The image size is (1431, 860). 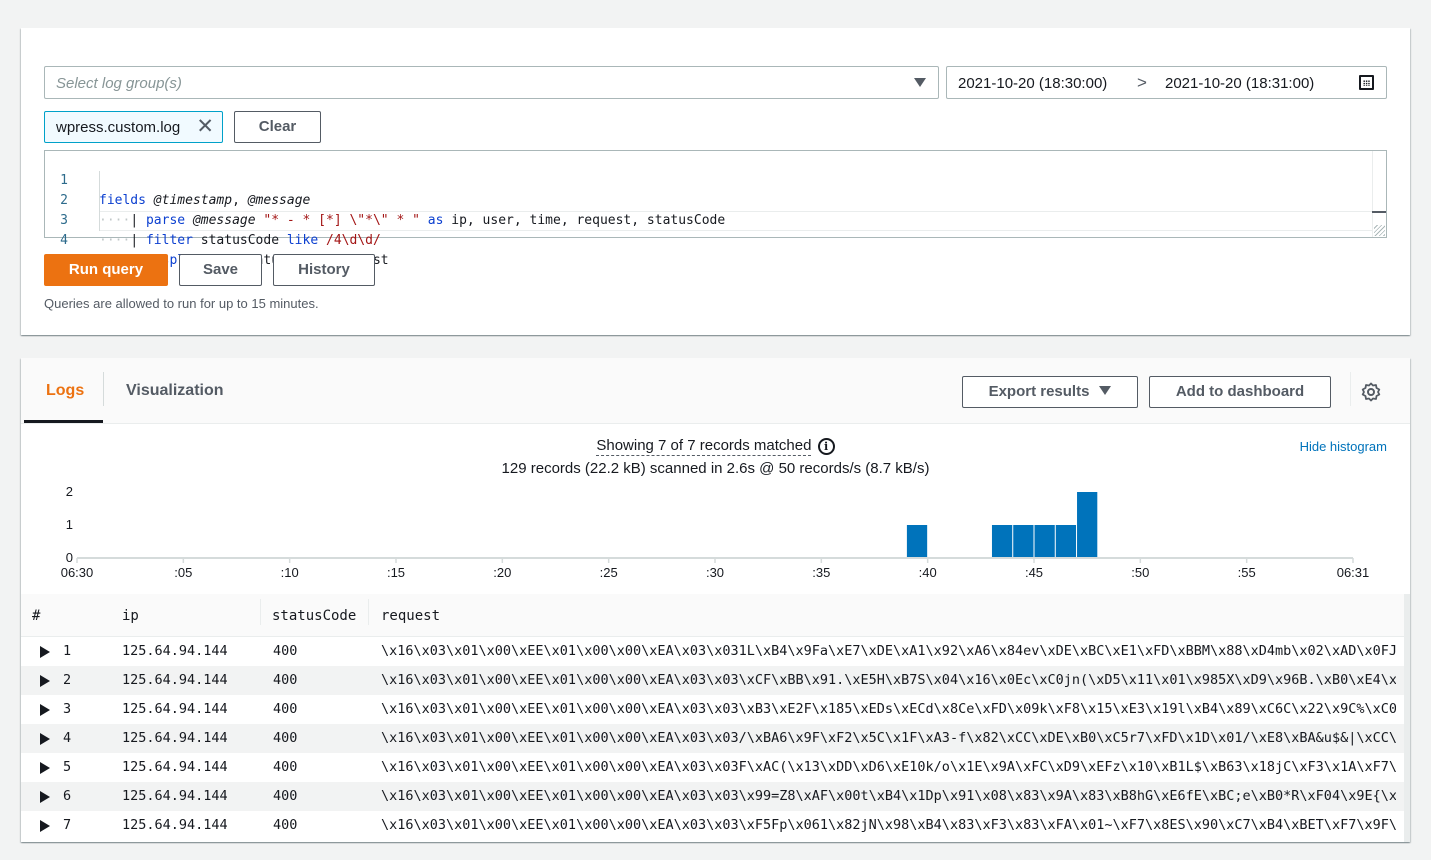 What do you see at coordinates (704, 446) in the screenshot?
I see `records-matched: Showing 7 of 7 records matched` at bounding box center [704, 446].